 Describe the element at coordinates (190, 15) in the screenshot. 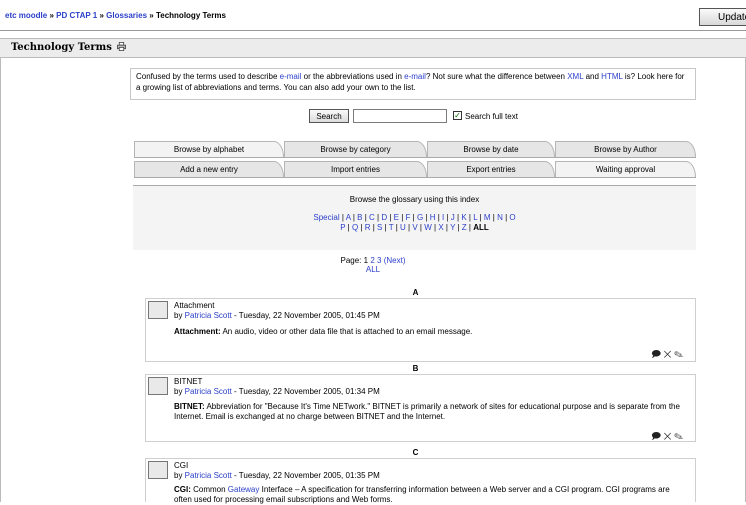

I see `breadcrumb-current: Technology Terms` at that location.